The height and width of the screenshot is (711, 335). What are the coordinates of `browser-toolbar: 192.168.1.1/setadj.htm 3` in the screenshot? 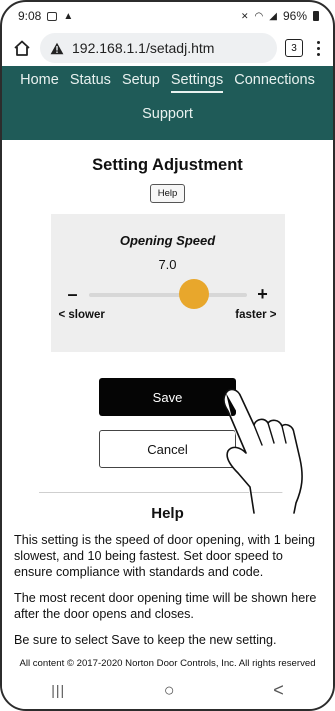 It's located at (167, 48).